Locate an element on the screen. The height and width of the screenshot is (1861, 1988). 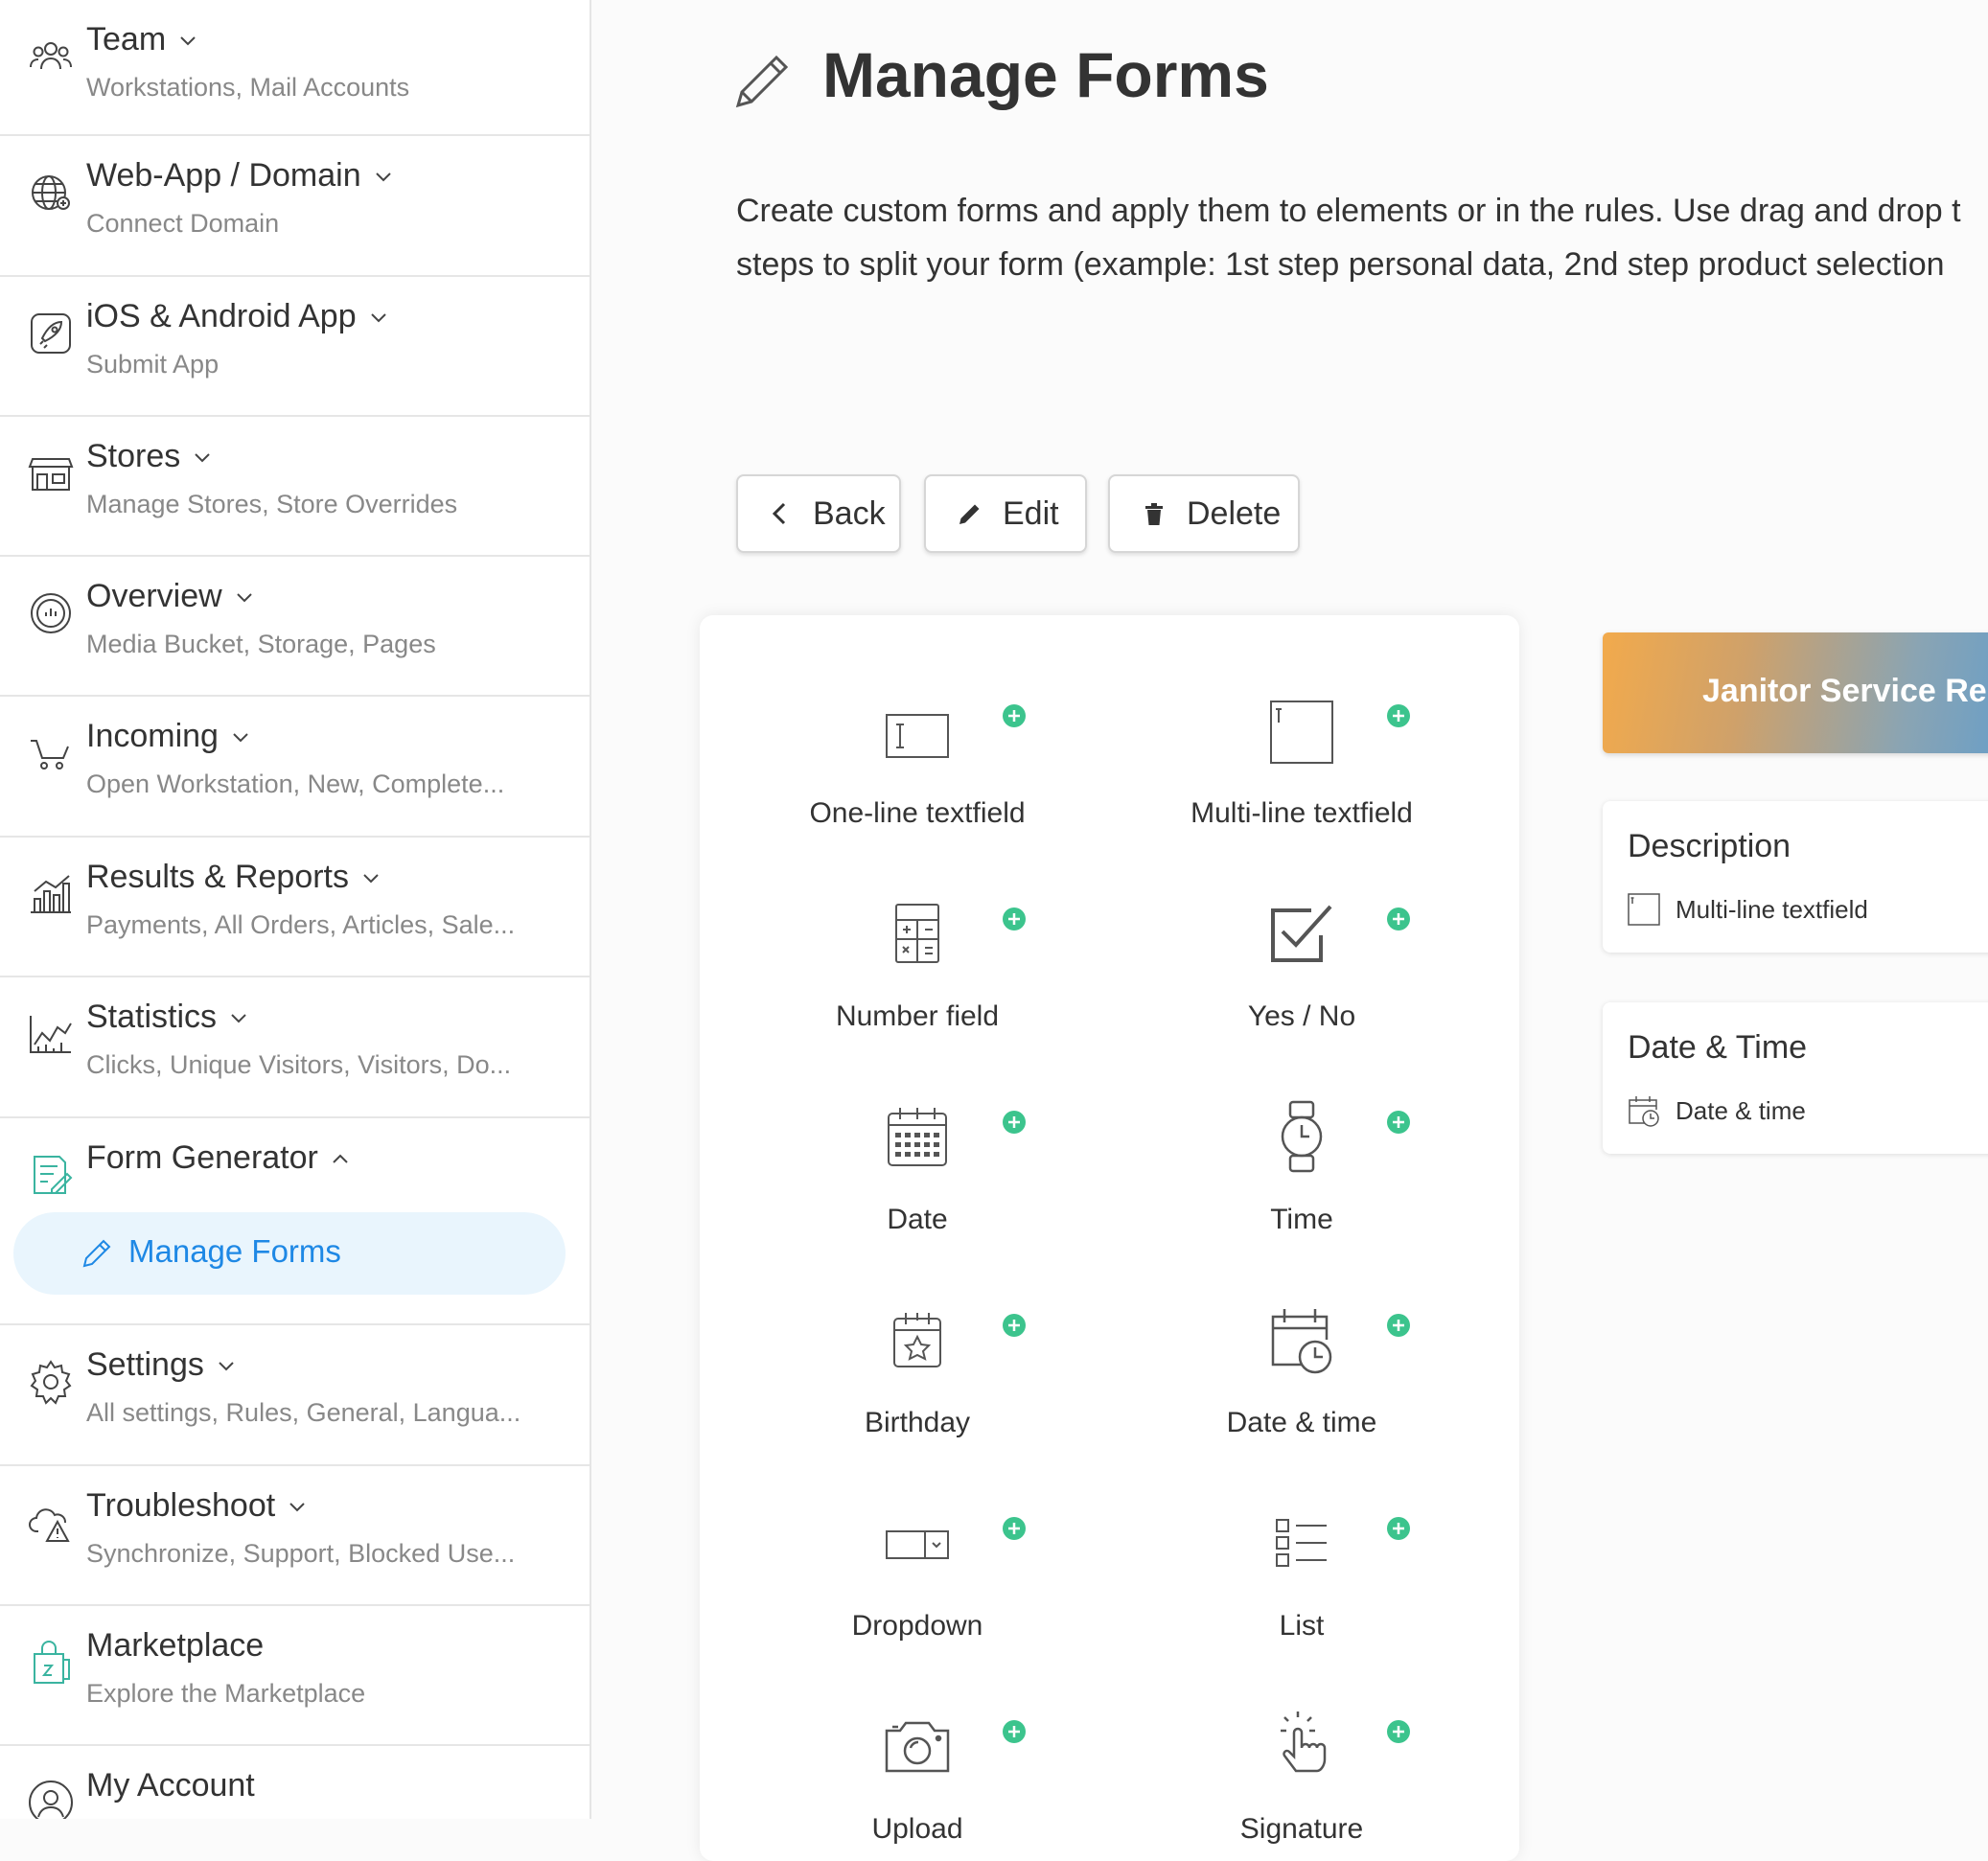
palette-item-signature: Signature is located at coordinates (1301, 1756).